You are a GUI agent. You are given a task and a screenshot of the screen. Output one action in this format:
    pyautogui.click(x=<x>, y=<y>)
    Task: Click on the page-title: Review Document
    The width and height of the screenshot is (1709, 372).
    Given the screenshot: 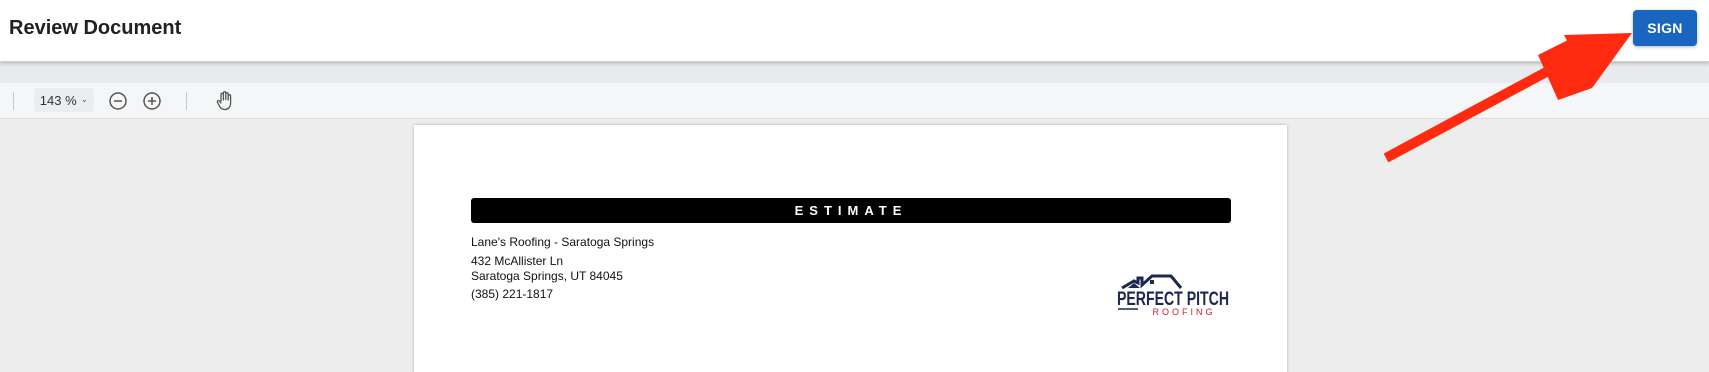 What is the action you would take?
    pyautogui.click(x=95, y=28)
    